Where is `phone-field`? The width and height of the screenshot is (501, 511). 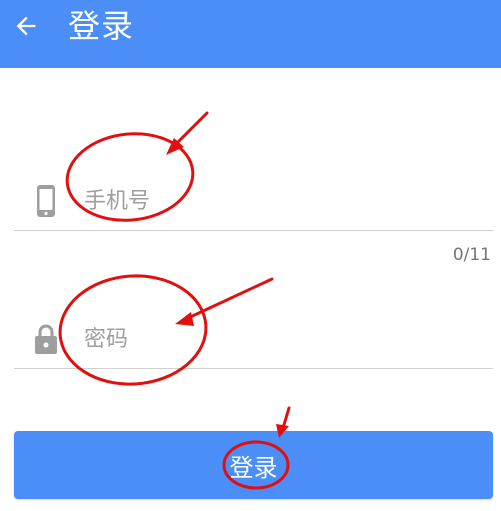
phone-field is located at coordinates (253, 201).